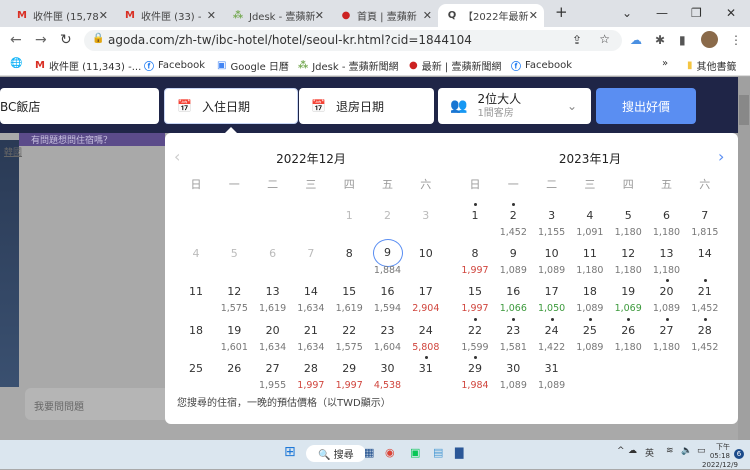  Describe the element at coordinates (682, 40) in the screenshot. I see `side-panel-icon: ▮` at that location.